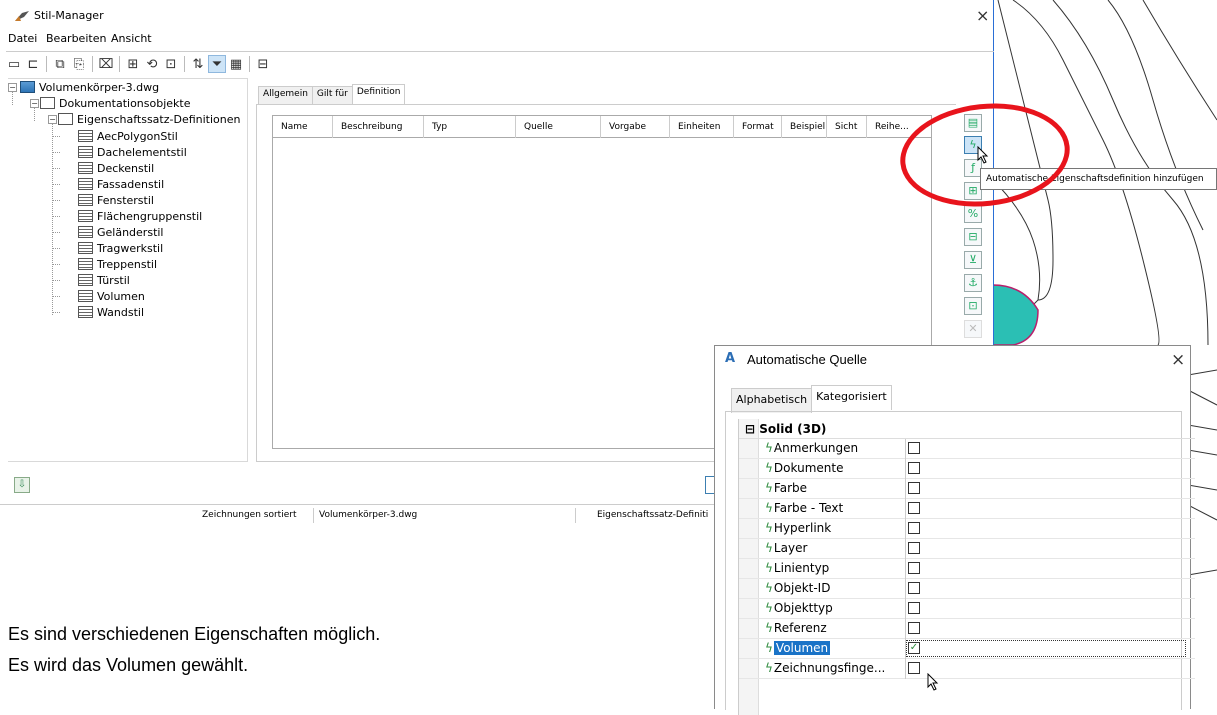  I want to click on add-material-icon: ⊟, so click(973, 237).